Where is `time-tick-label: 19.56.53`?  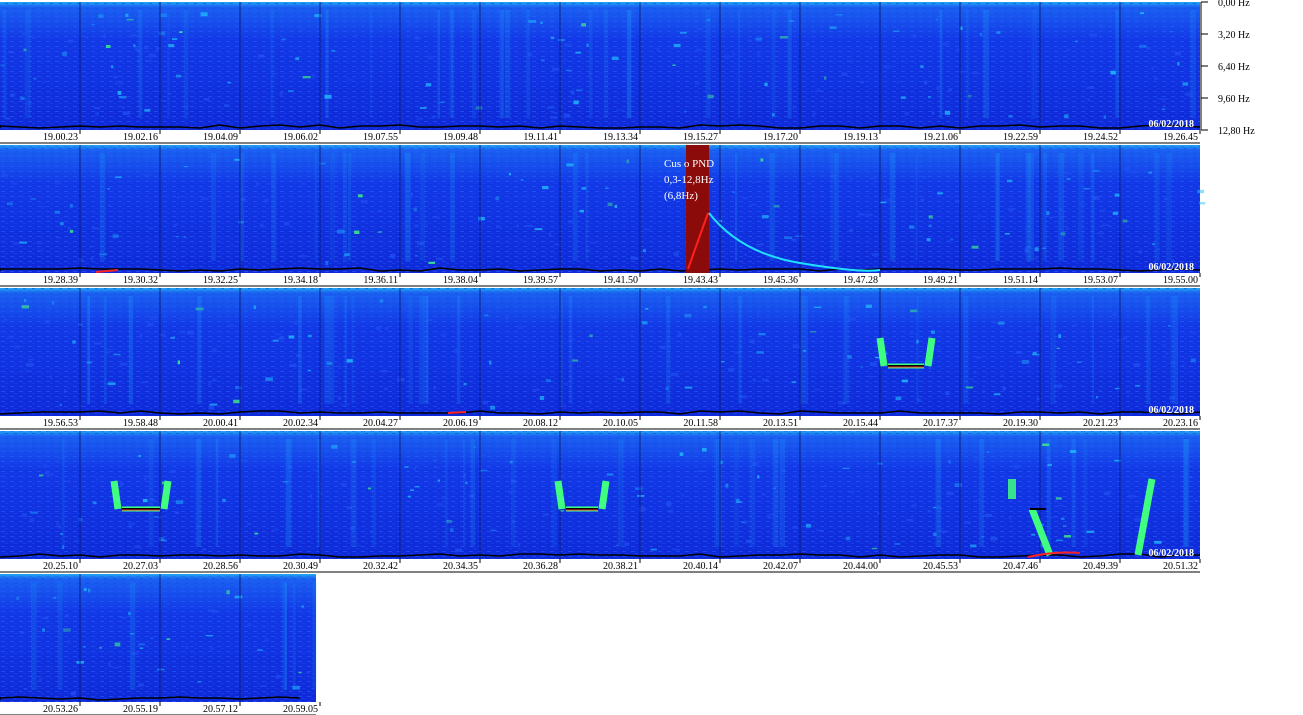 time-tick-label: 19.56.53 is located at coordinates (60, 423).